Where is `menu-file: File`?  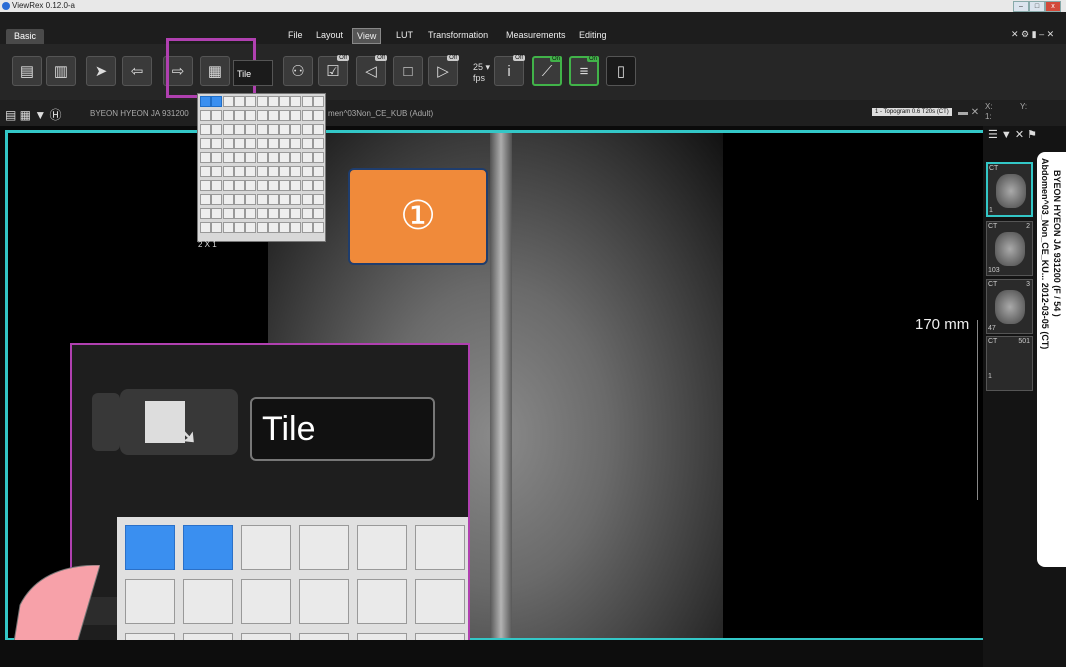 menu-file: File is located at coordinates (295, 35).